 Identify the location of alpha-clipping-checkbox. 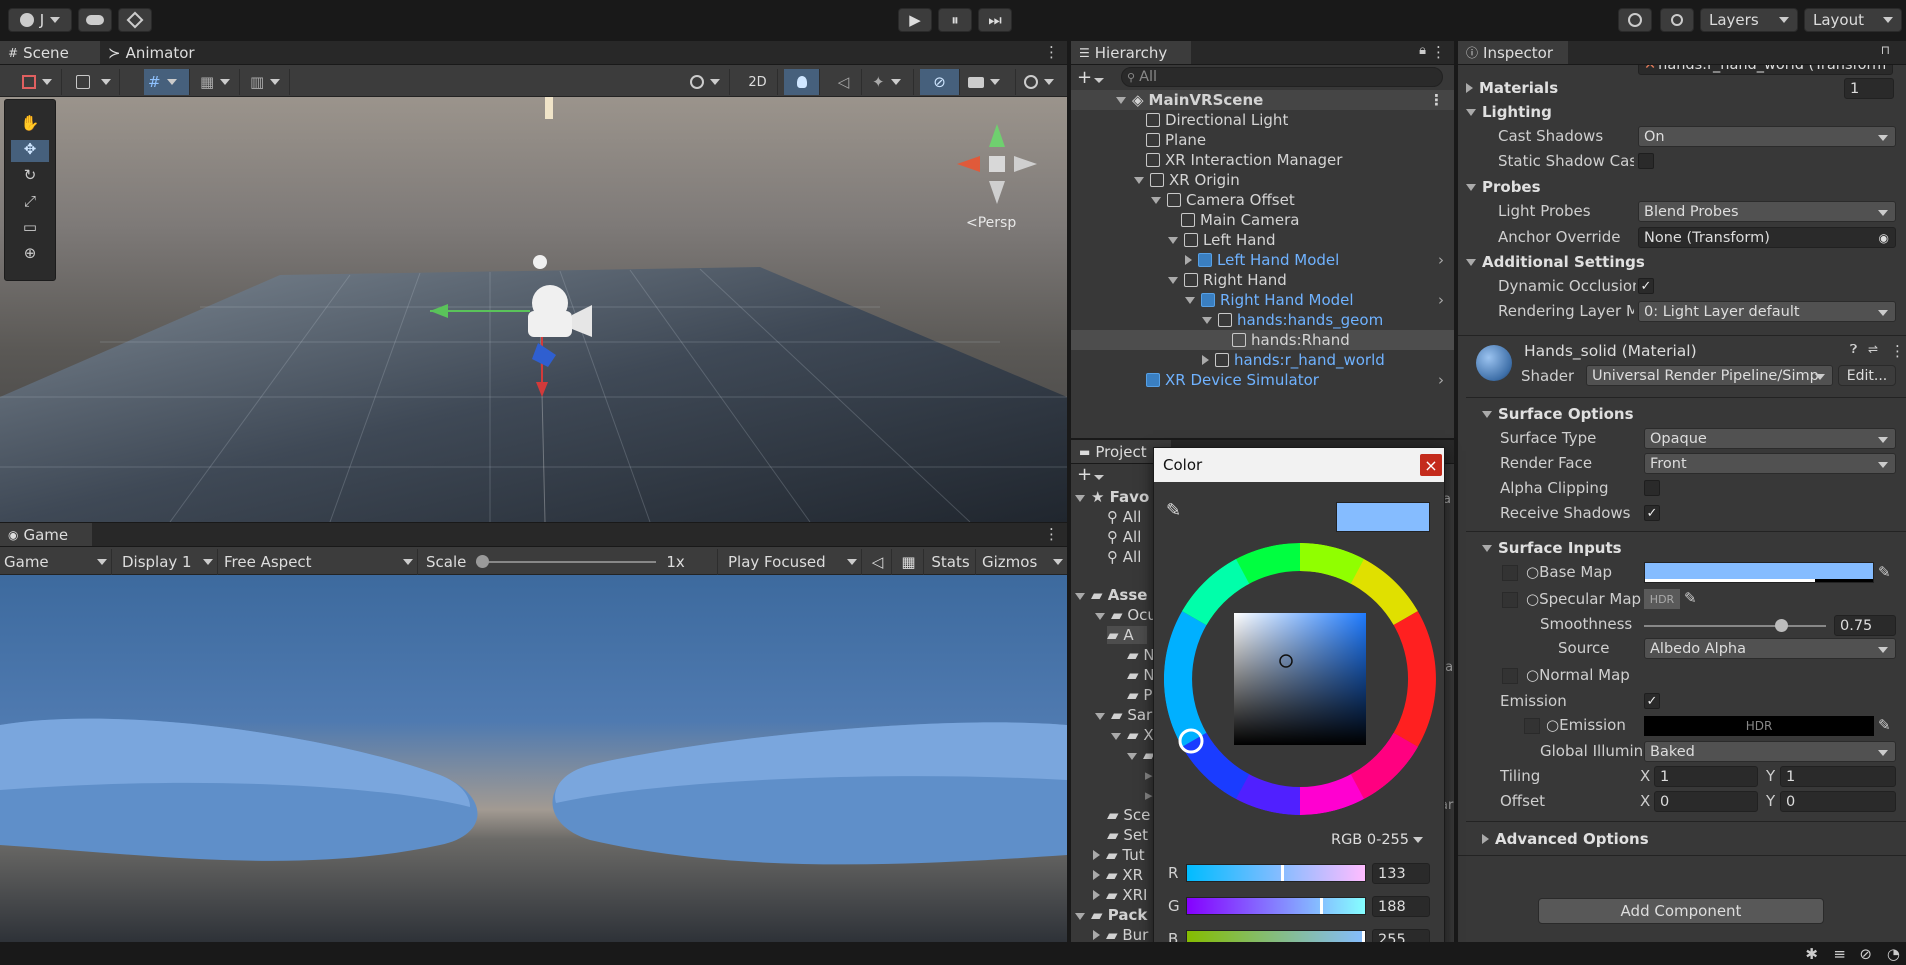
(1652, 488).